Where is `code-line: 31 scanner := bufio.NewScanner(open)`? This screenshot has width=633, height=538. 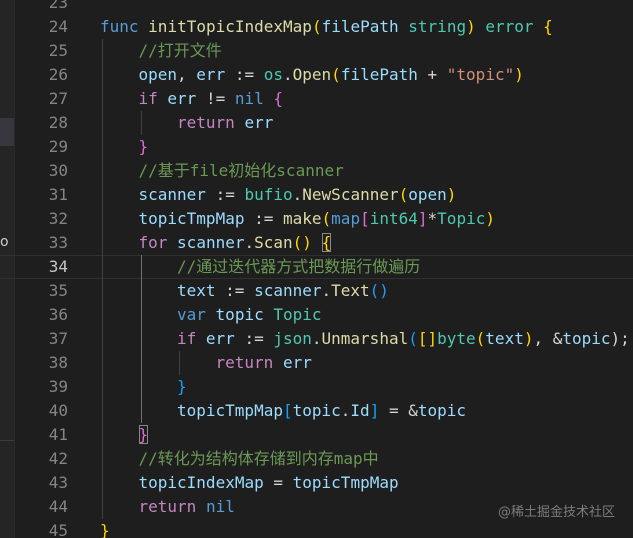 code-line: 31 scanner := bufio.NewScanner(open) is located at coordinates (316, 195).